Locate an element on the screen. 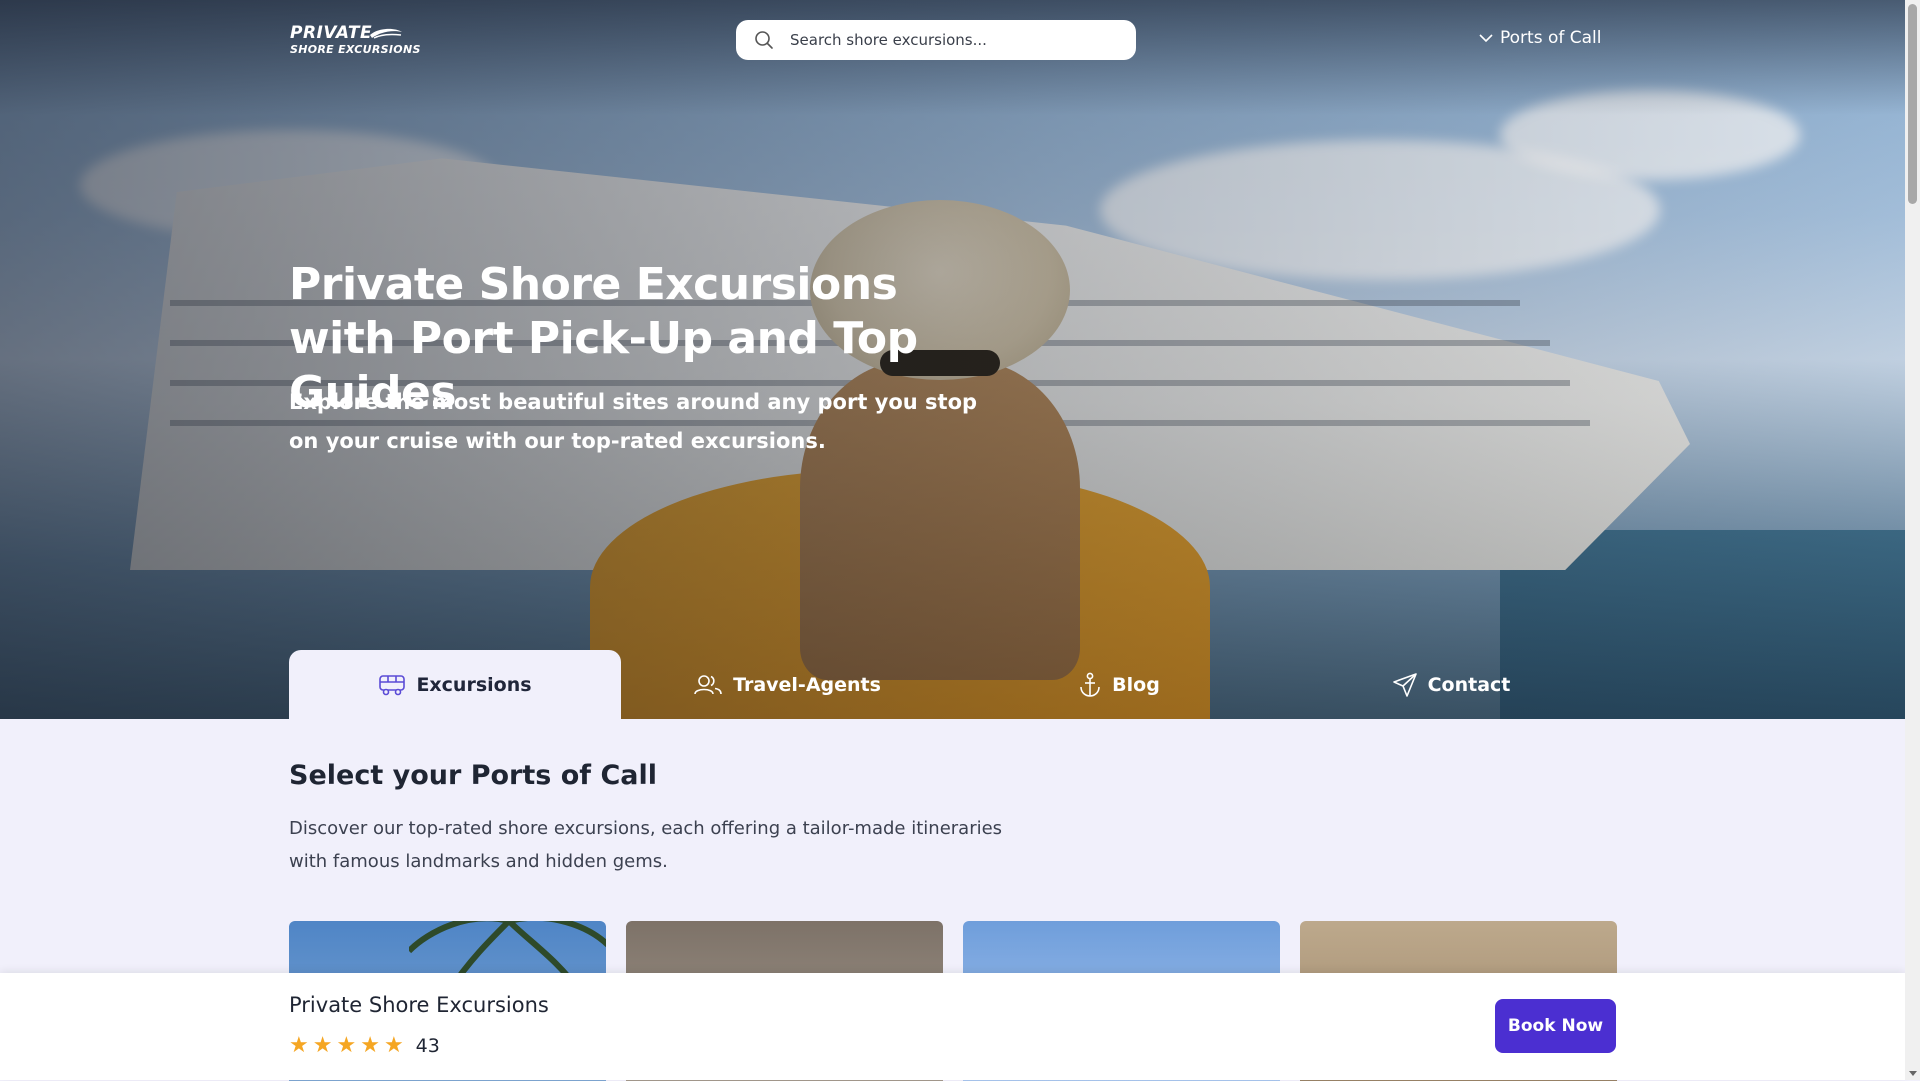  search-icon is located at coordinates (764, 40).